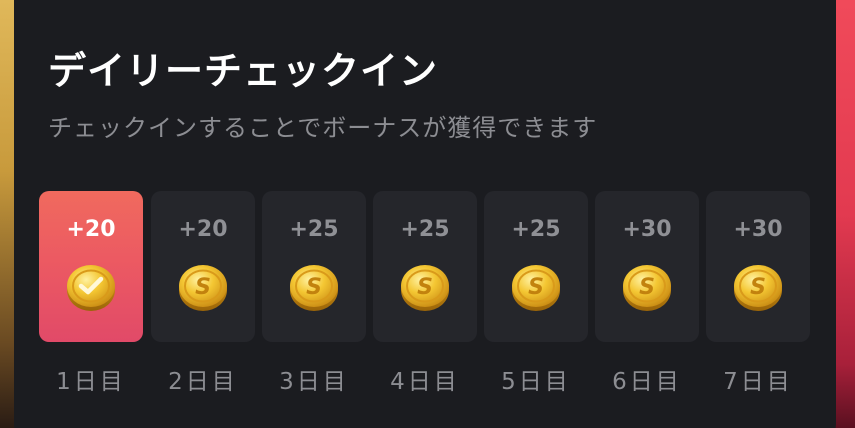 This screenshot has height=428, width=855. Describe the element at coordinates (536, 382) in the screenshot. I see `day-label: 5日目` at that location.